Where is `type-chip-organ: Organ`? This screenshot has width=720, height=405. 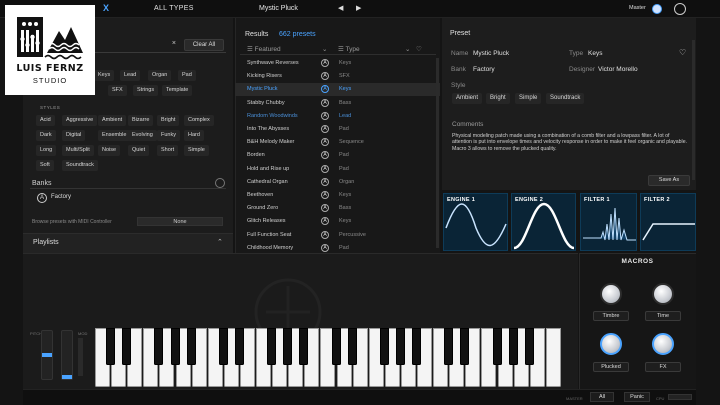
type-chip-organ: Organ is located at coordinates (160, 75).